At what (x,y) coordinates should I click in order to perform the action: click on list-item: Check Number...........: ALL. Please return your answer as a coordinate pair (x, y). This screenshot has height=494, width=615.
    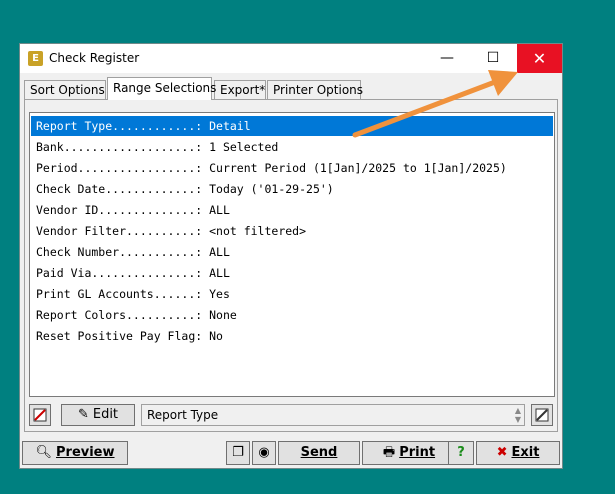
    Looking at the image, I should click on (292, 252).